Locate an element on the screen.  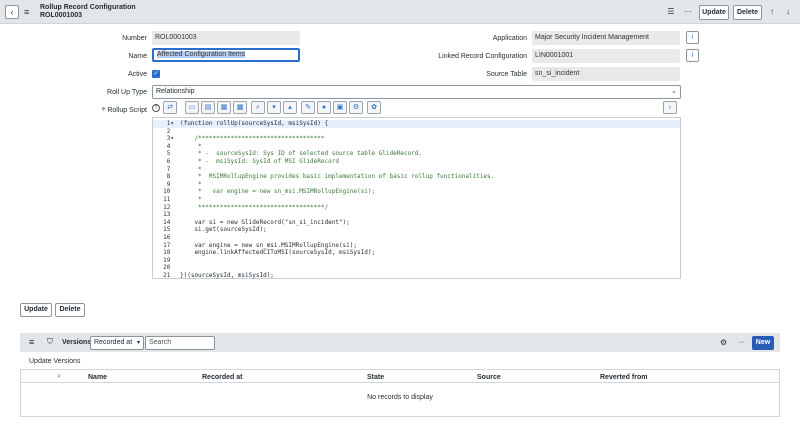
record-number: ROL0001003 is located at coordinates (61, 15).